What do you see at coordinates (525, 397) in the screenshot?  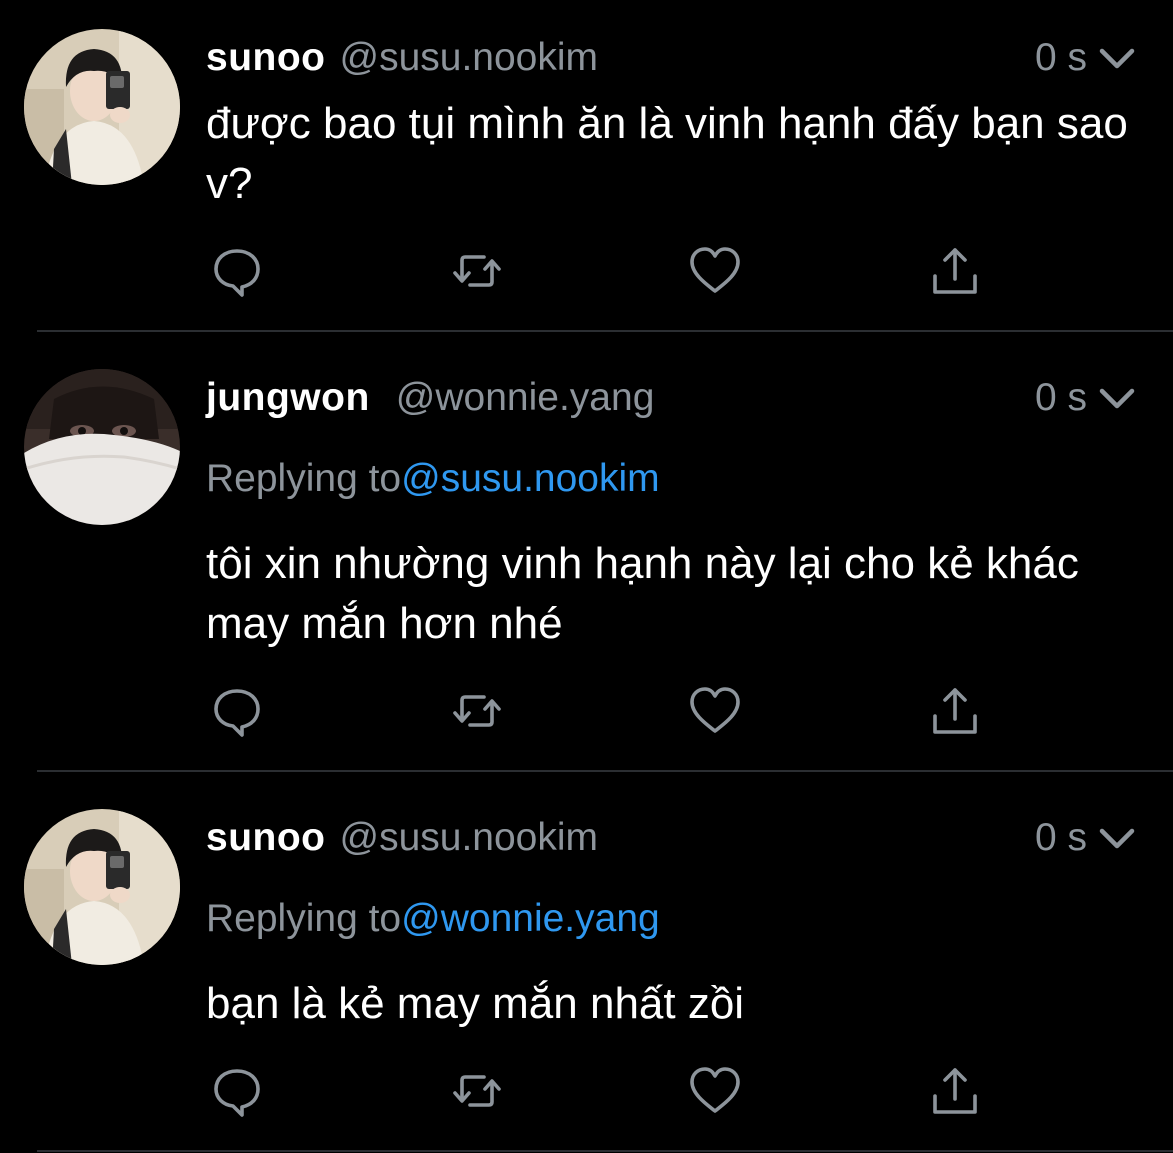 I see `user-handle: @wonnie.yang` at bounding box center [525, 397].